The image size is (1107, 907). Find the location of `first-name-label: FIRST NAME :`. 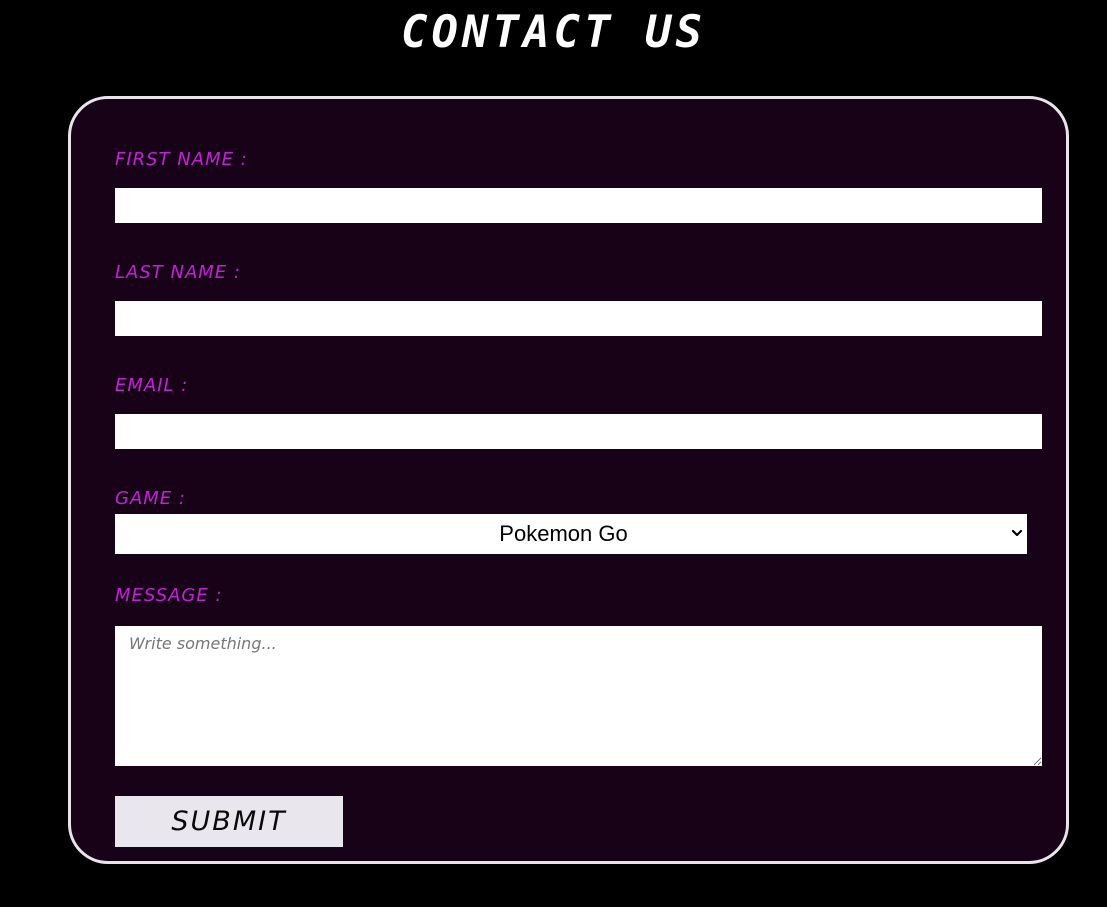

first-name-label: FIRST NAME : is located at coordinates (181, 159).